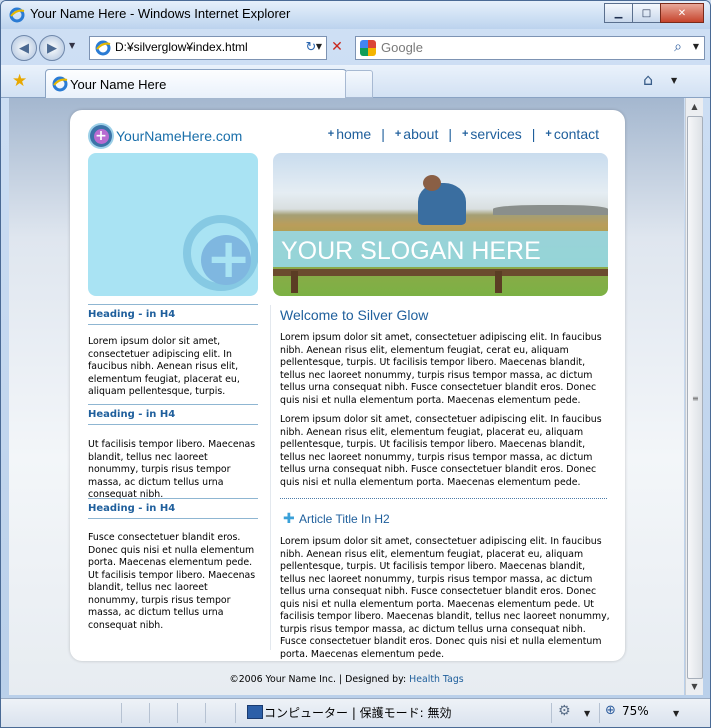 This screenshot has width=711, height=728. What do you see at coordinates (635, 711) in the screenshot?
I see `zoom-level: 75%` at bounding box center [635, 711].